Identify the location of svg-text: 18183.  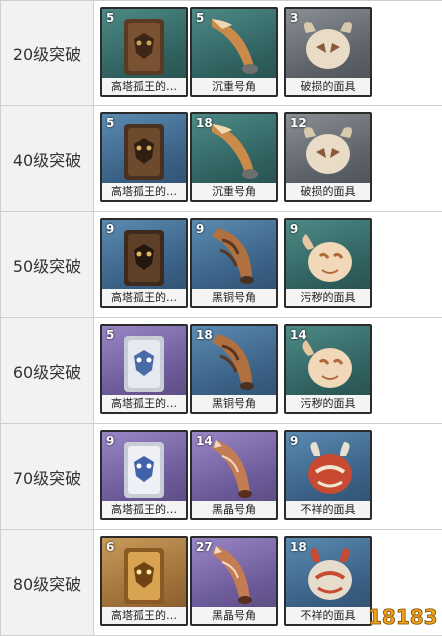
(403, 617).